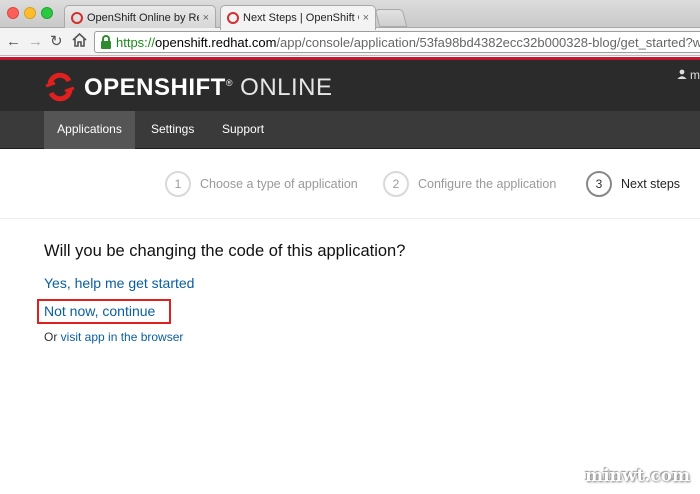  I want to click on browser-tab-openshift-online: OpenShift Online by Red H ×, so click(140, 17).